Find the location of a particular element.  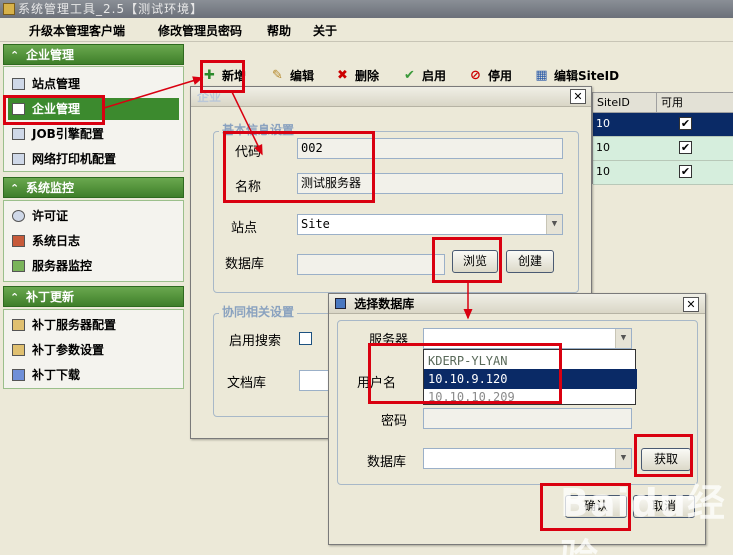

arrow-to-new is located at coordinates (153, 92).